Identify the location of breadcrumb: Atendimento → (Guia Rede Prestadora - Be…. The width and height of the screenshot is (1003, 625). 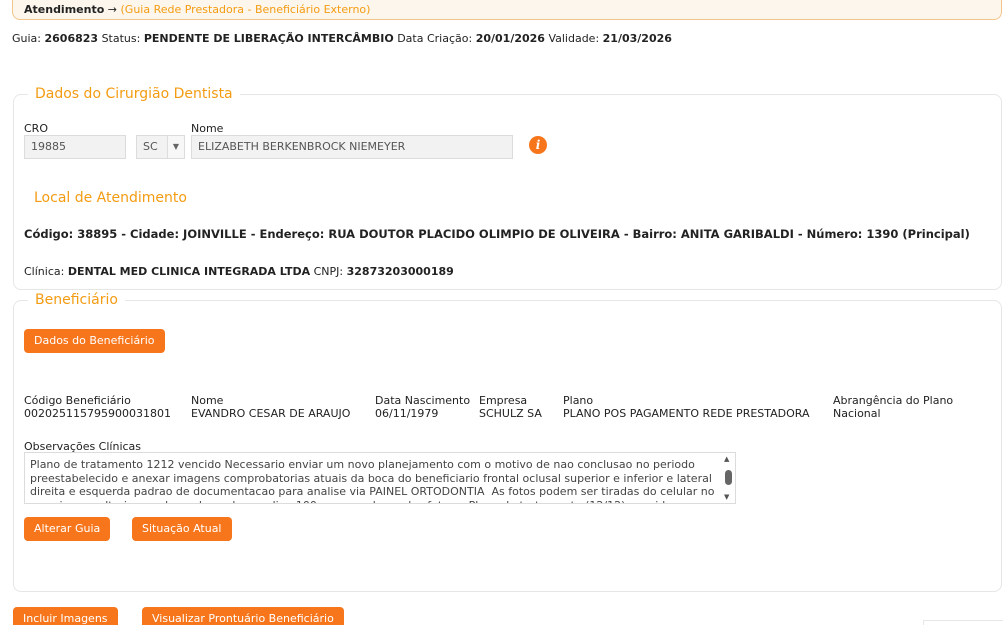
(197, 9).